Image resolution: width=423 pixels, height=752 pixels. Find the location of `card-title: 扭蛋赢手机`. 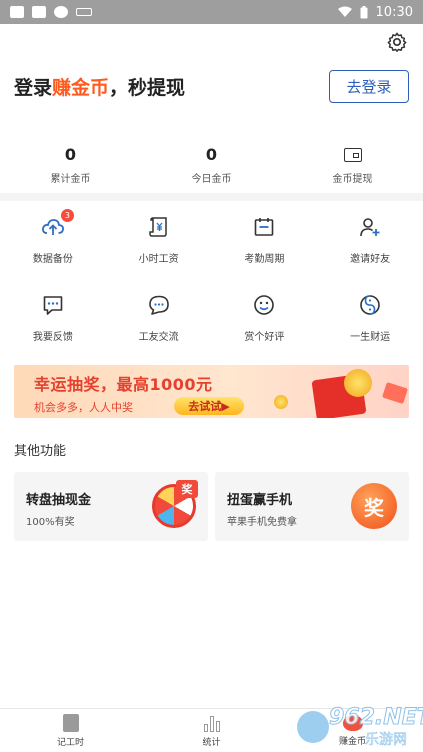

card-title: 扭蛋赢手机 is located at coordinates (260, 500).